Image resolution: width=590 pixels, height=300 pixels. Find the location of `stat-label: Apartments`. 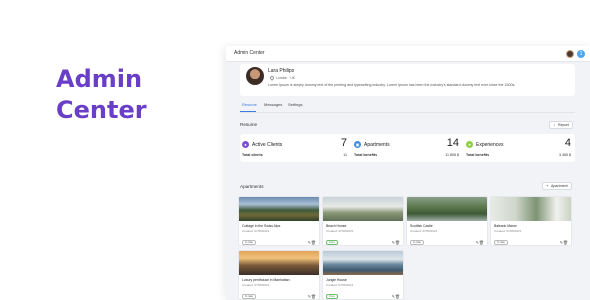

stat-label: Apartments is located at coordinates (377, 145).